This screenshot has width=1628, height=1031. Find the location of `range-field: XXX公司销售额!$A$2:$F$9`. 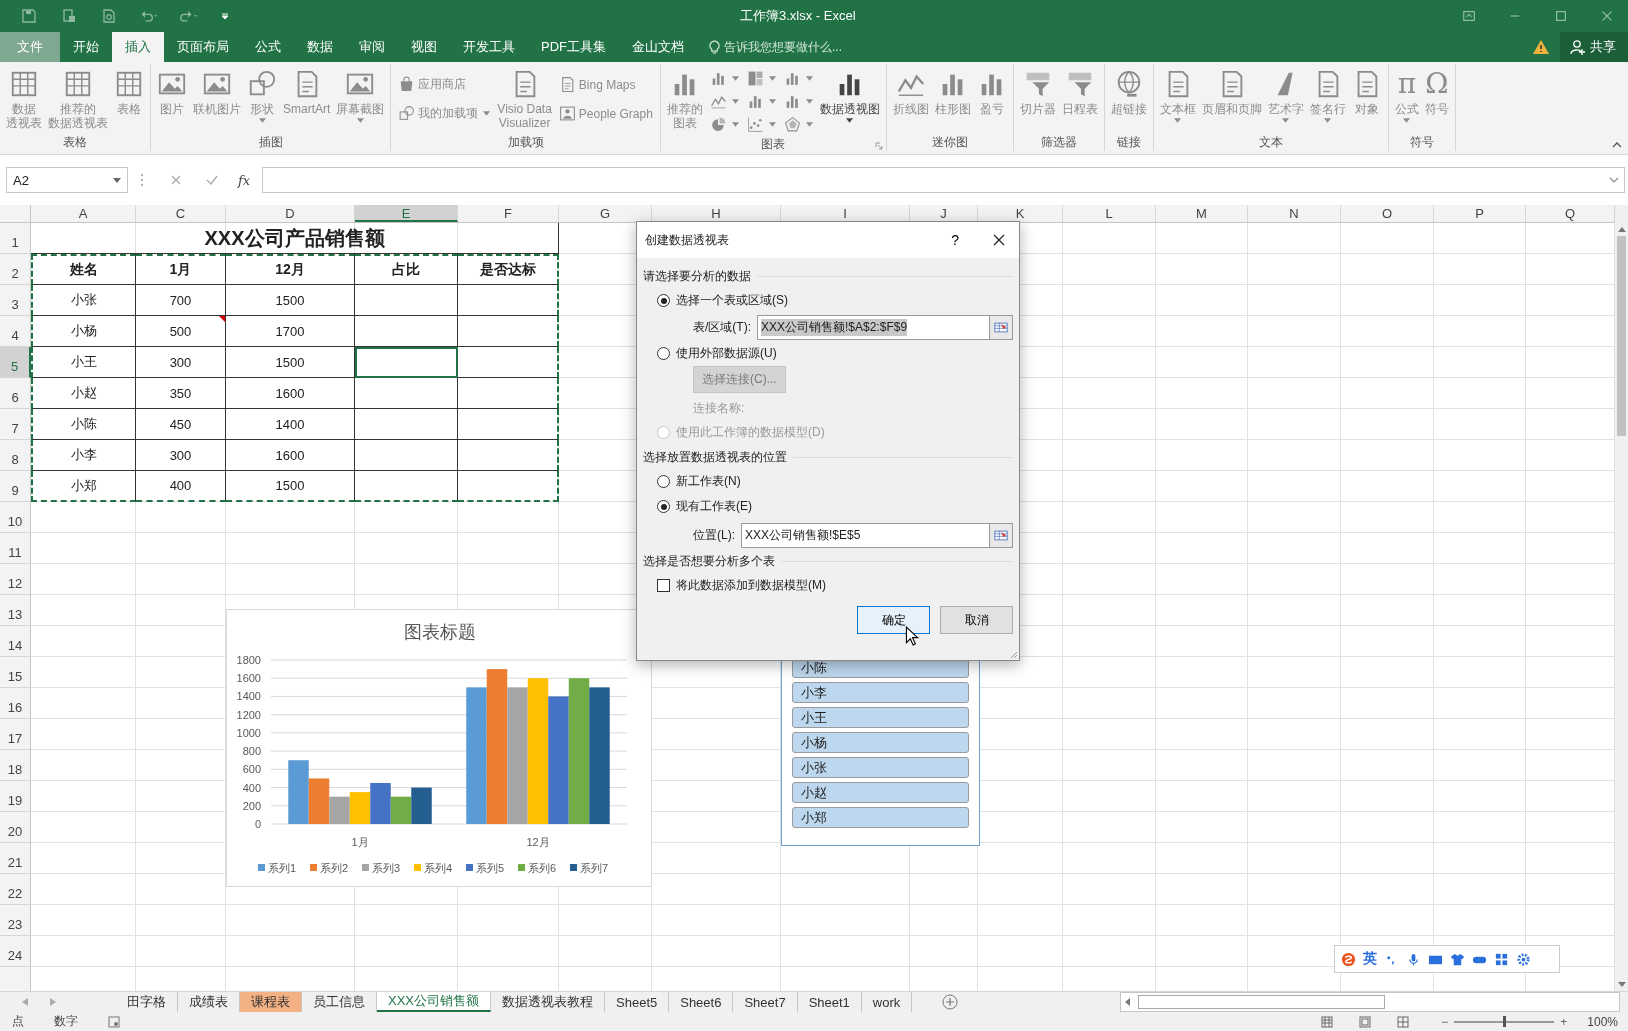

range-field: XXX公司销售额!$A$2:$F$9 is located at coordinates (873, 327).